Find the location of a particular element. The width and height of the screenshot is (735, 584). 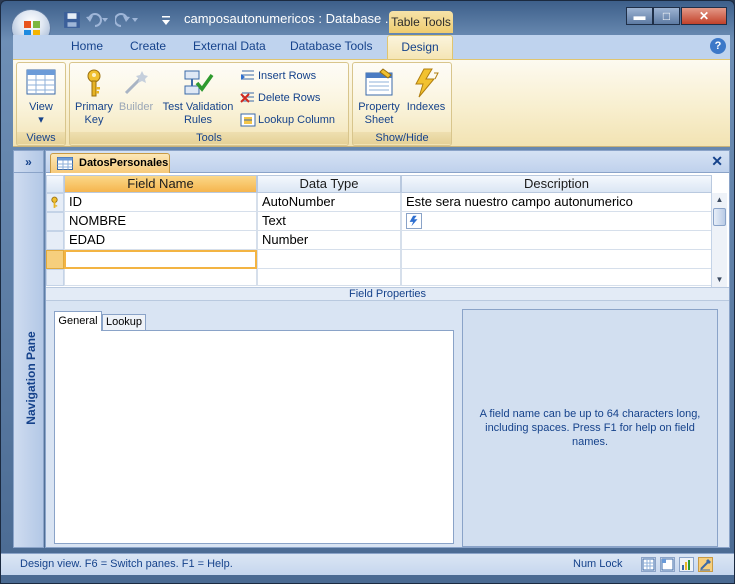

test-validation-rules-button: Test Validation Rules is located at coordinates (198, 97).